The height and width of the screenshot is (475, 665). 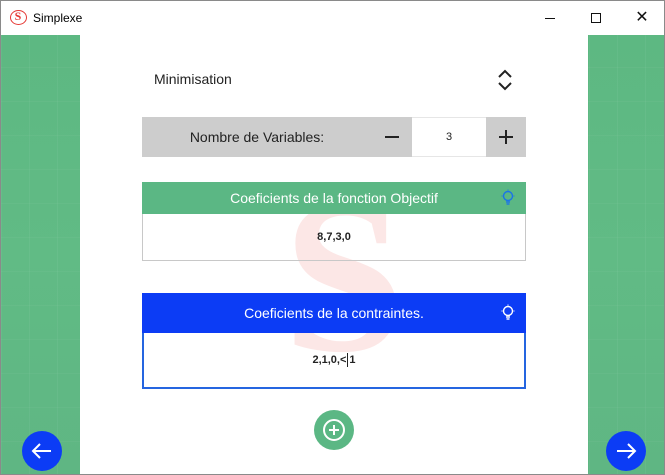 What do you see at coordinates (58, 18) in the screenshot?
I see `window-title: Simplexe` at bounding box center [58, 18].